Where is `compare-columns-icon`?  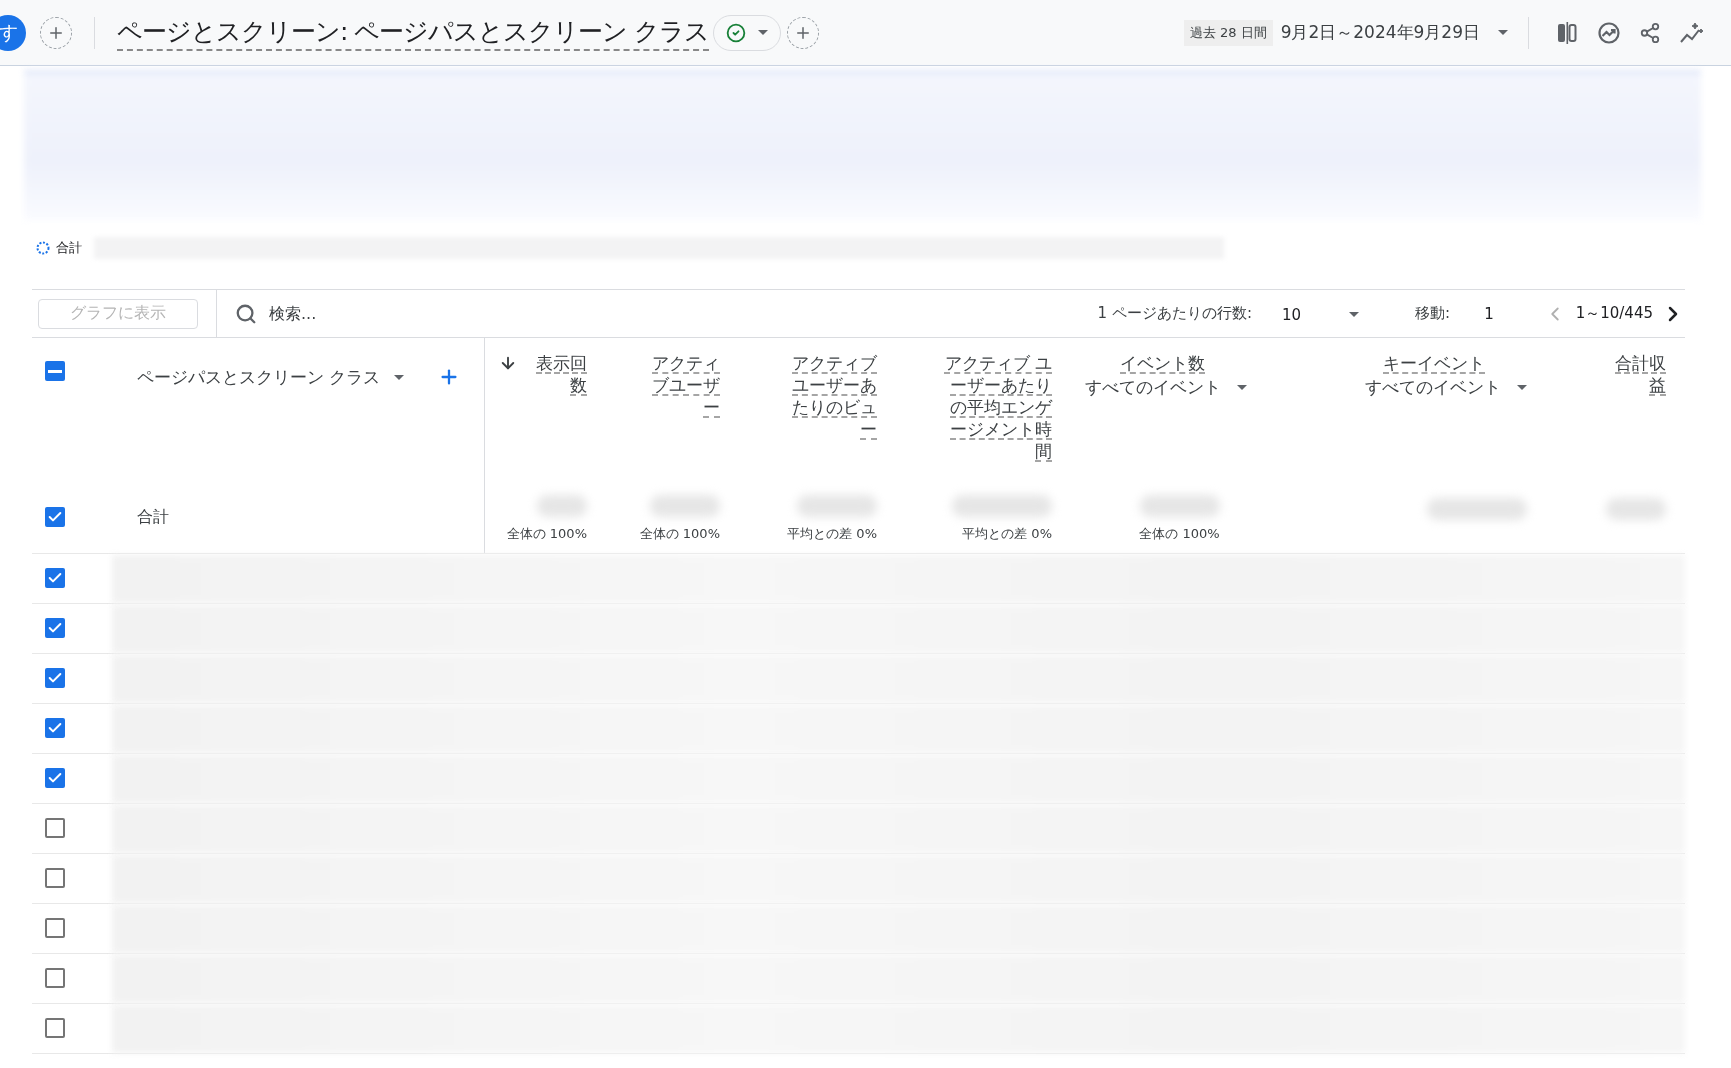 compare-columns-icon is located at coordinates (1567, 32).